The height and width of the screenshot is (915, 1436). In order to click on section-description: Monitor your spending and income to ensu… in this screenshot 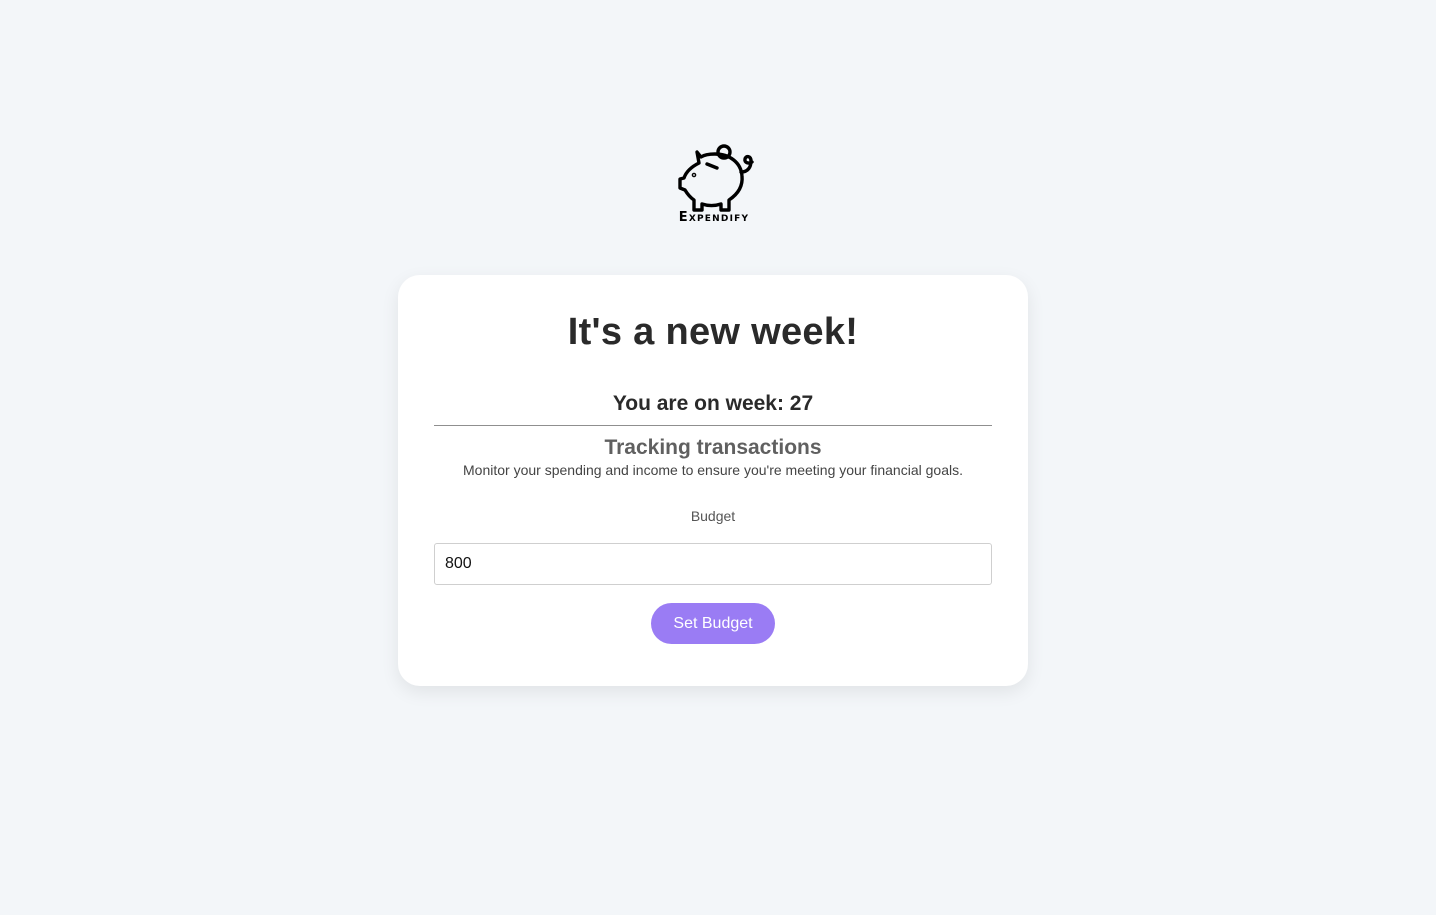, I will do `click(713, 470)`.